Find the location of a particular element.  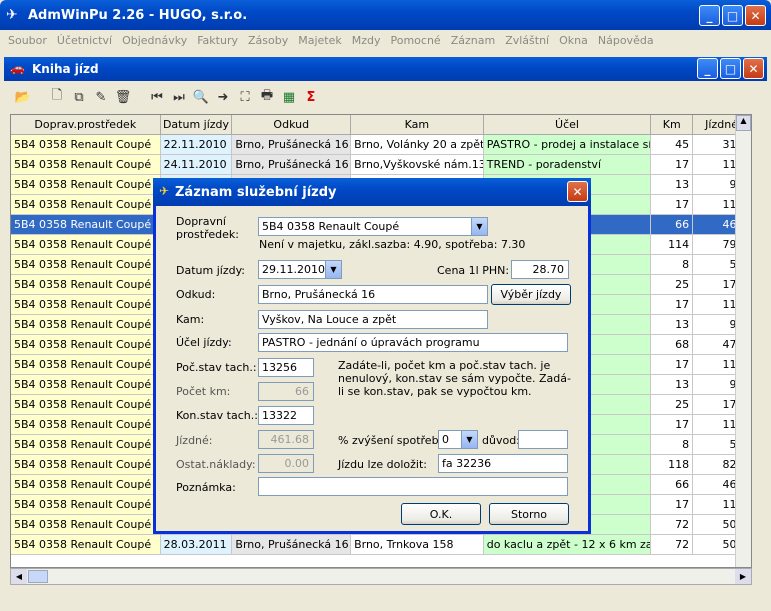

column-header: Kam is located at coordinates (417, 125).